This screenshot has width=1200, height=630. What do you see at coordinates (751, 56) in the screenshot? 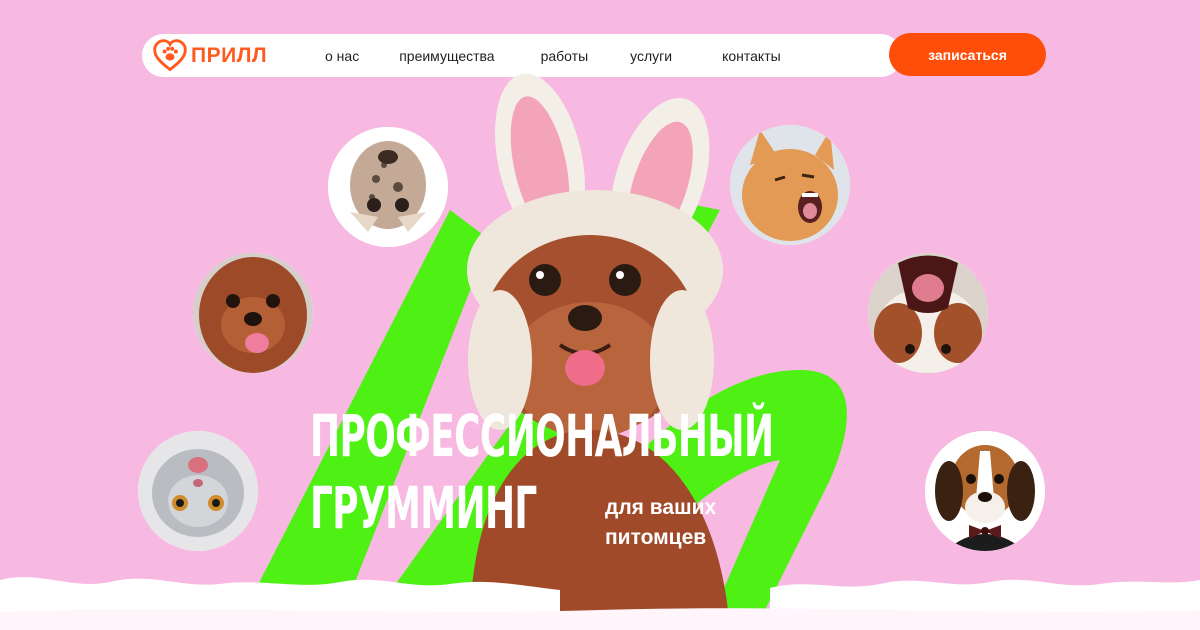
I see `nav-link-contacts: контакты` at bounding box center [751, 56].